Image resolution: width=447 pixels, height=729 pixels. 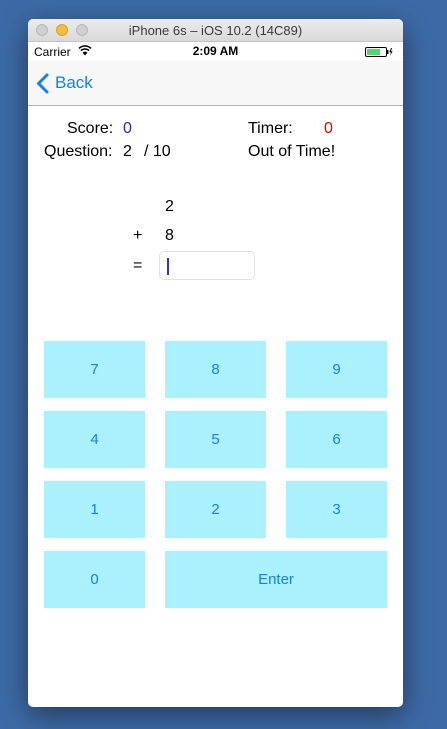 What do you see at coordinates (379, 52) in the screenshot?
I see `battery-charging-icon` at bounding box center [379, 52].